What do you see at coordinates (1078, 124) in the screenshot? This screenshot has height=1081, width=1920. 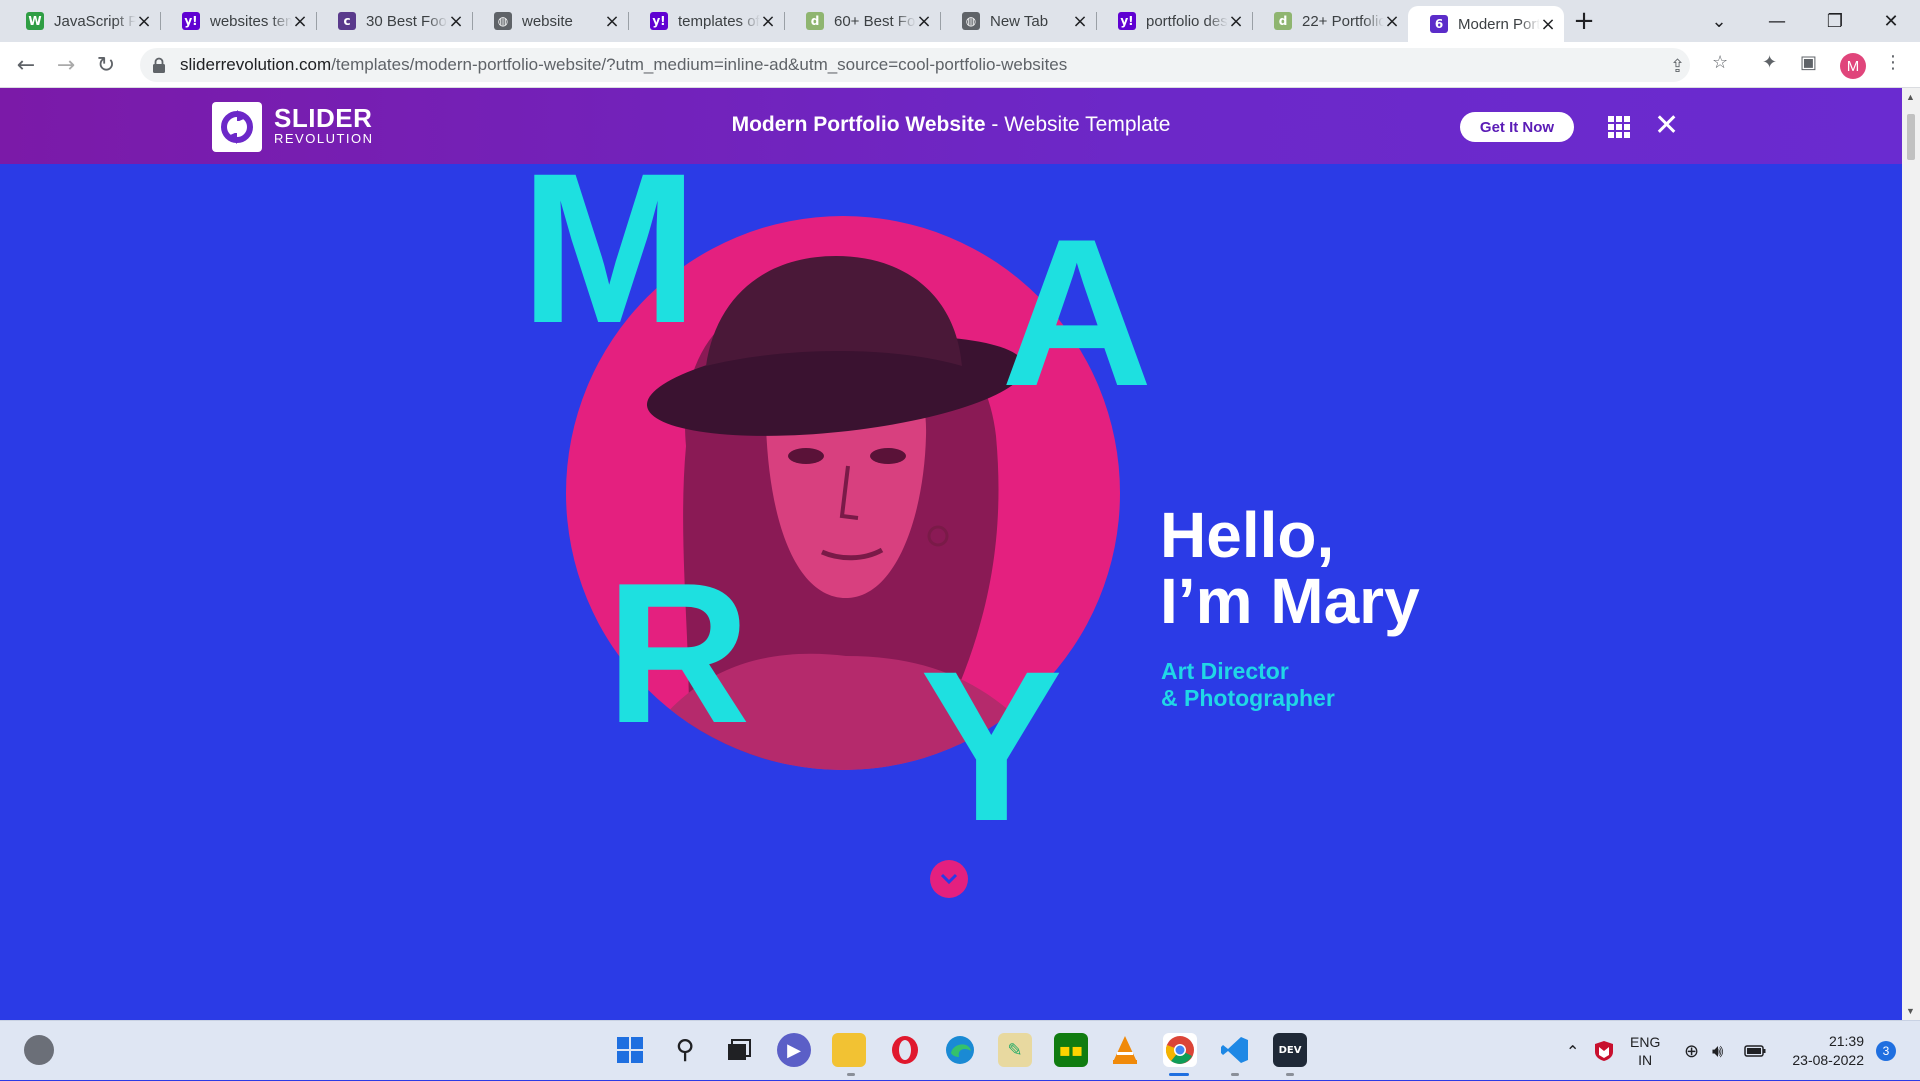 I see `template-title-suffix: - Website Template` at bounding box center [1078, 124].